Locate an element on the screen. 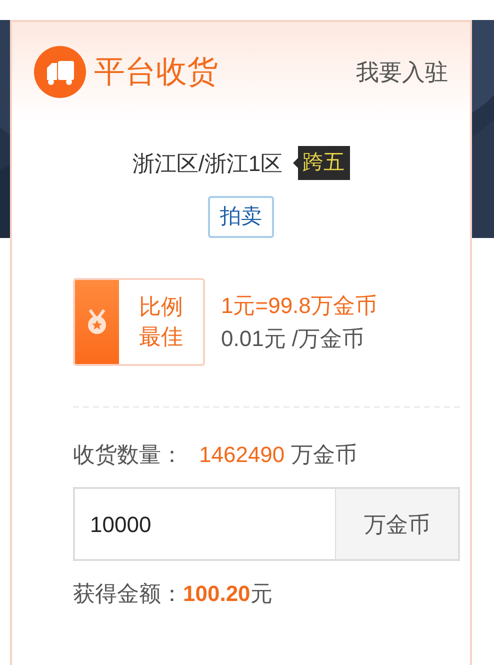 This screenshot has height=665, width=494. unit-price: 0.01元 /万金币 is located at coordinates (293, 339).